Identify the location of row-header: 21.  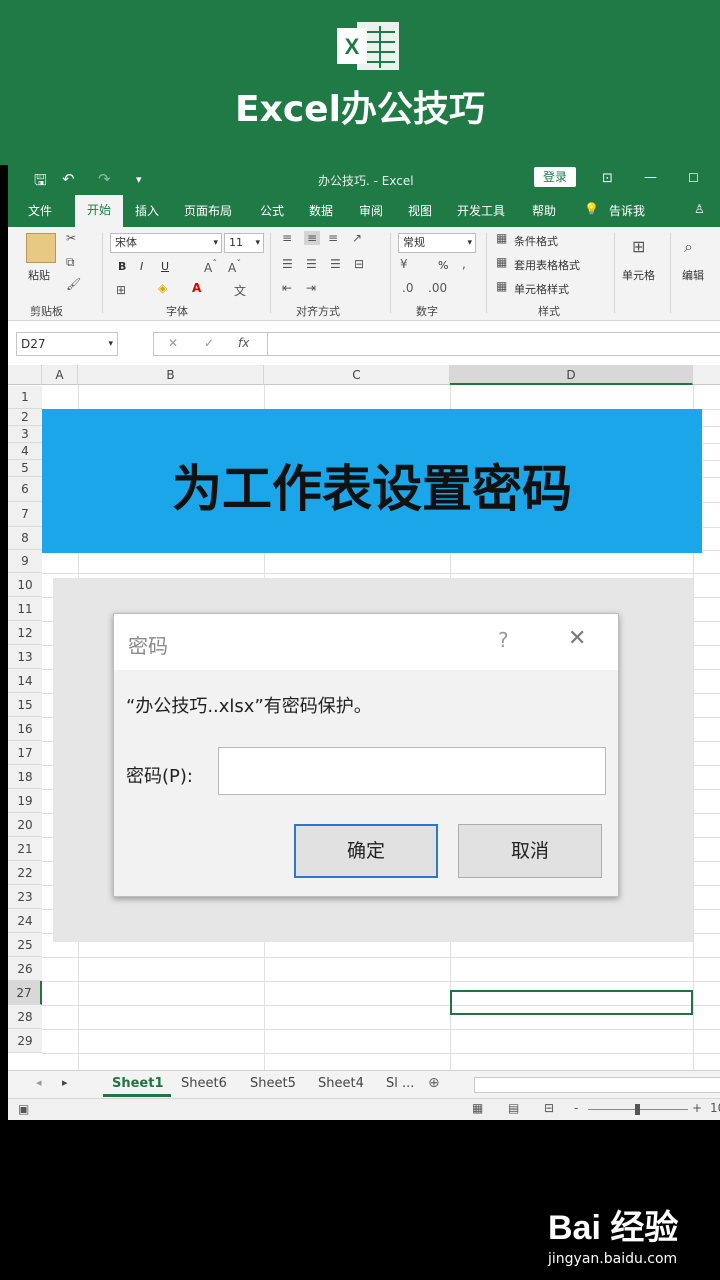
(25, 849).